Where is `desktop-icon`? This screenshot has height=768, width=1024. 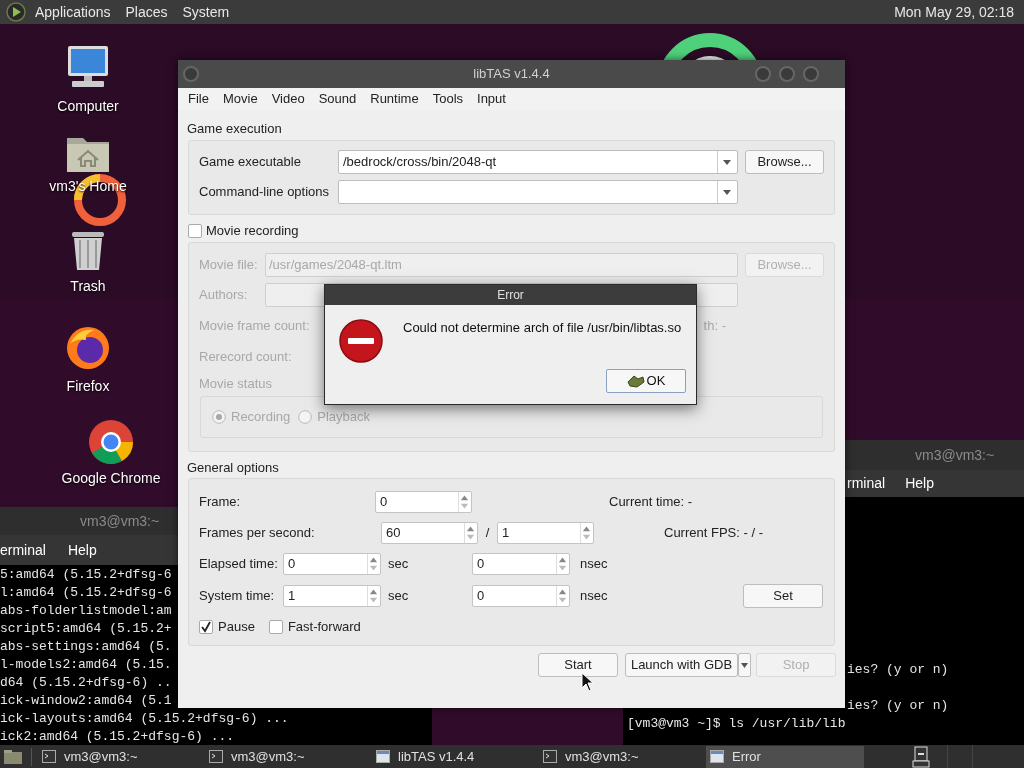 desktop-icon is located at coordinates (13, 756).